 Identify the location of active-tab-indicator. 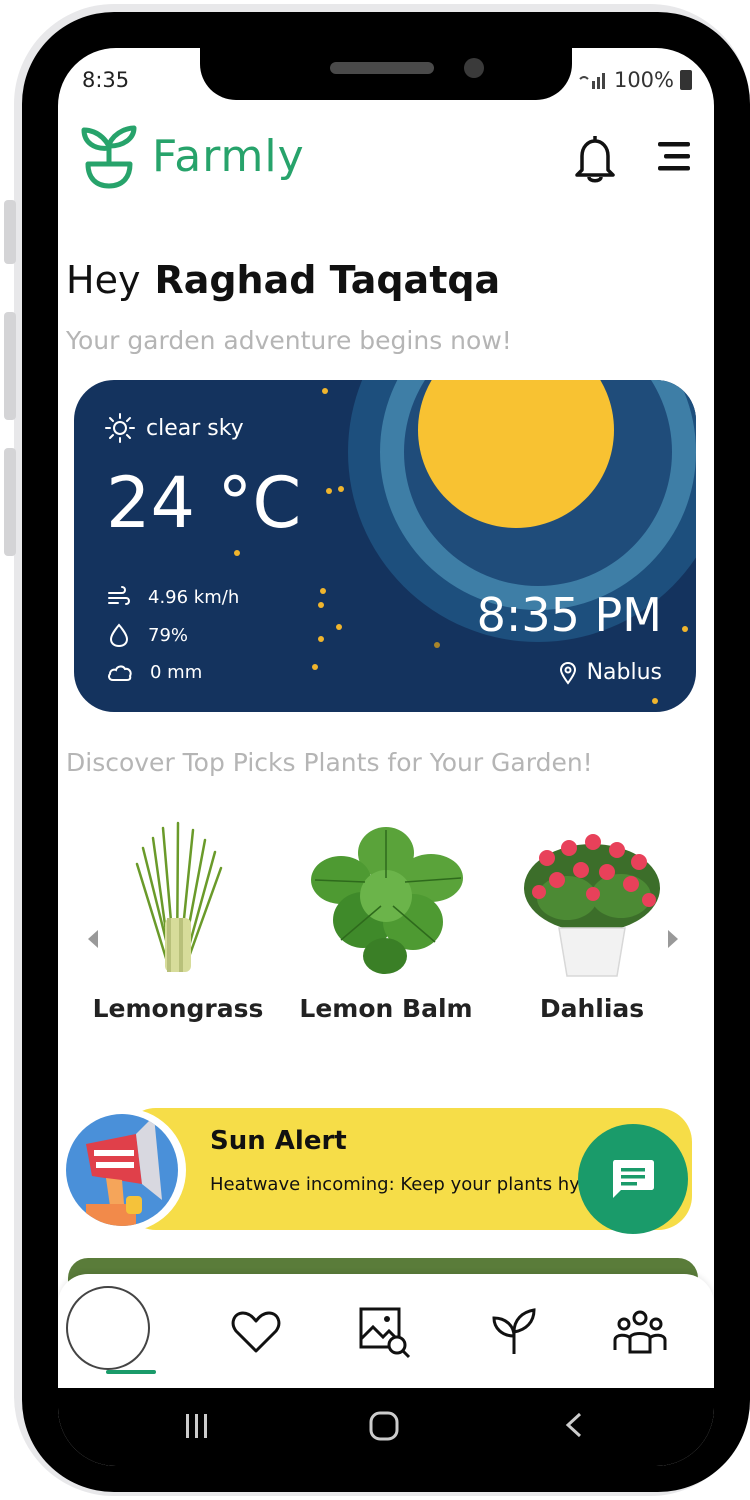
(131, 1372).